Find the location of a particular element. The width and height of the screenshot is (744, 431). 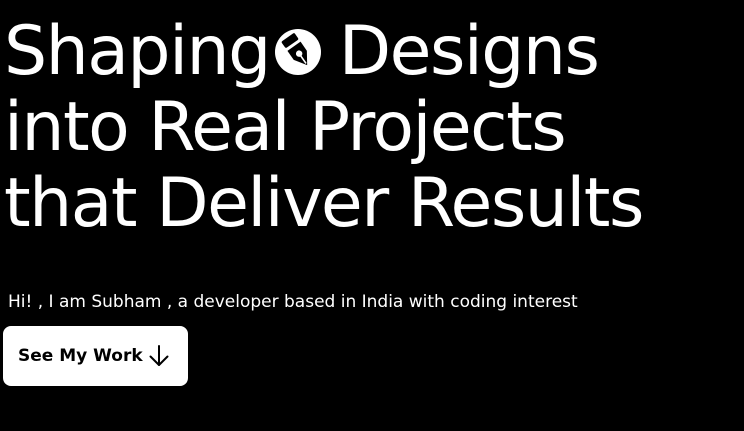

pen-tool-badge-icon is located at coordinates (298, 52).